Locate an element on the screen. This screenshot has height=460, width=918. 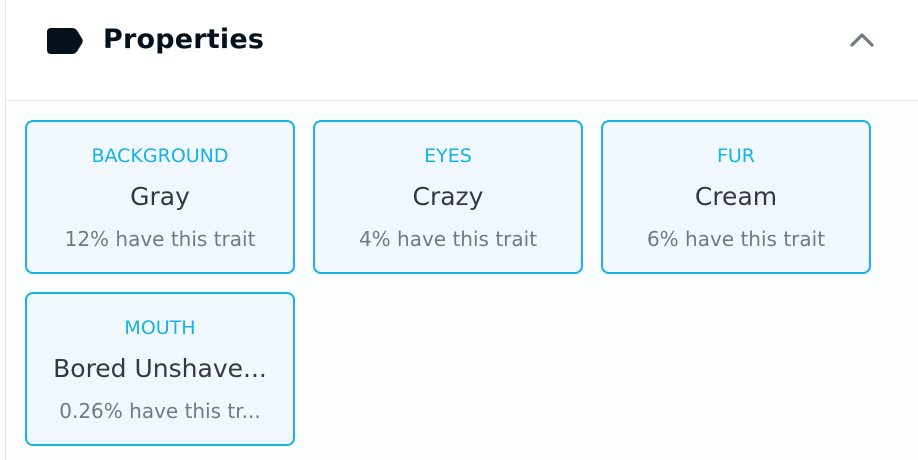
trait-value: Gray is located at coordinates (160, 196).